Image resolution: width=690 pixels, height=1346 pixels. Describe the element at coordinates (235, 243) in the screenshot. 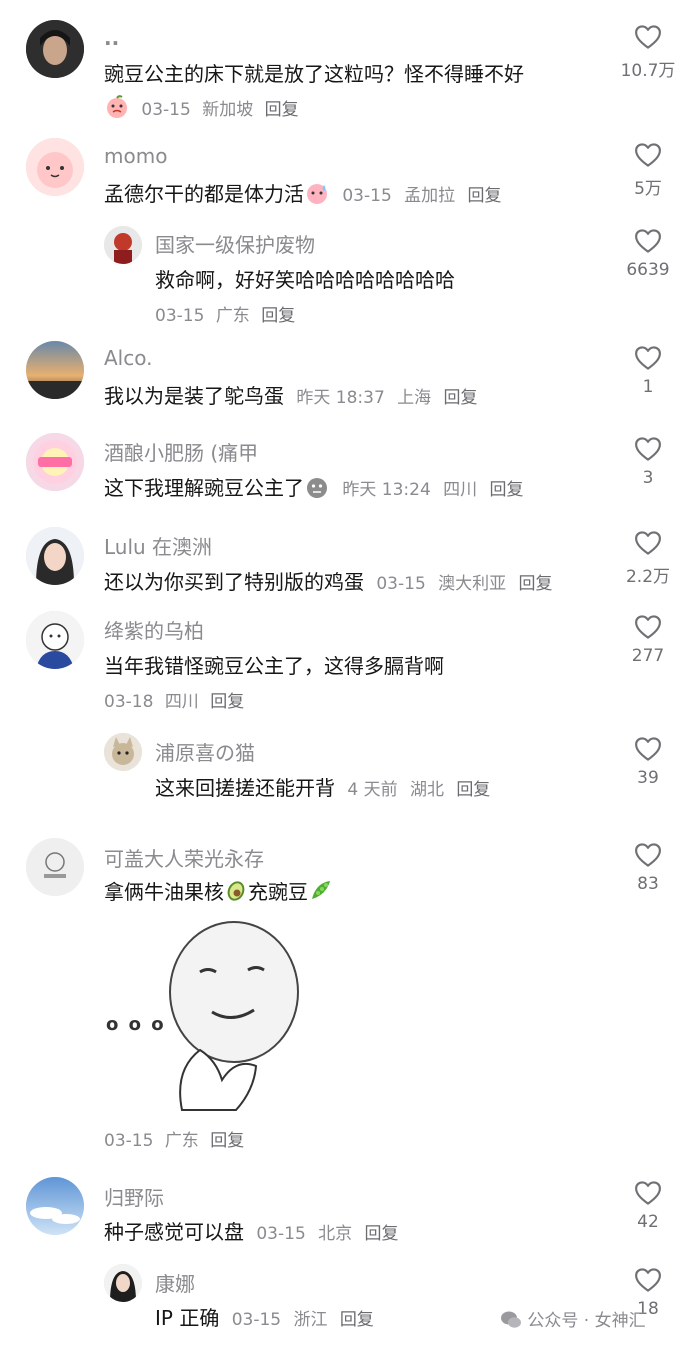

I see `comment-username: 国家一级保护废物` at that location.